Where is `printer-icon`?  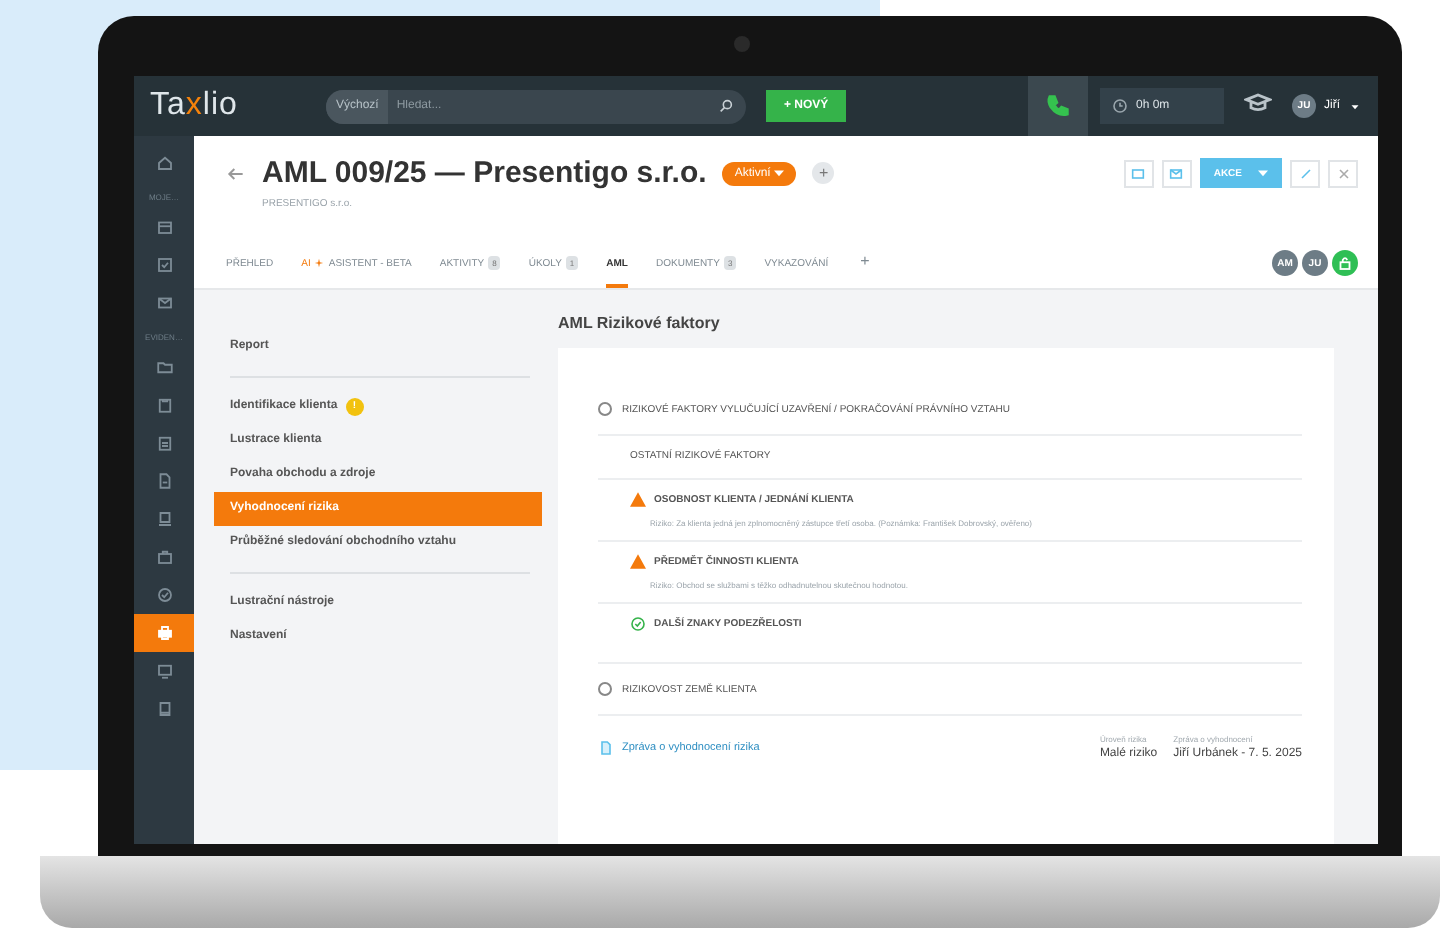
printer-icon is located at coordinates (164, 633).